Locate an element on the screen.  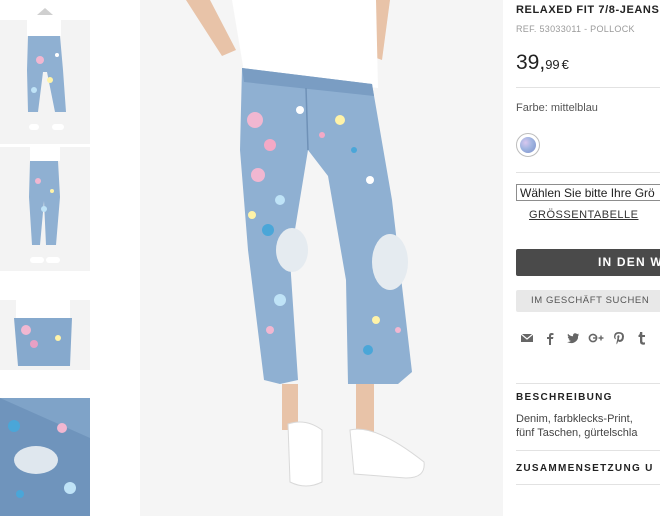
share-icons is located at coordinates (588, 338).